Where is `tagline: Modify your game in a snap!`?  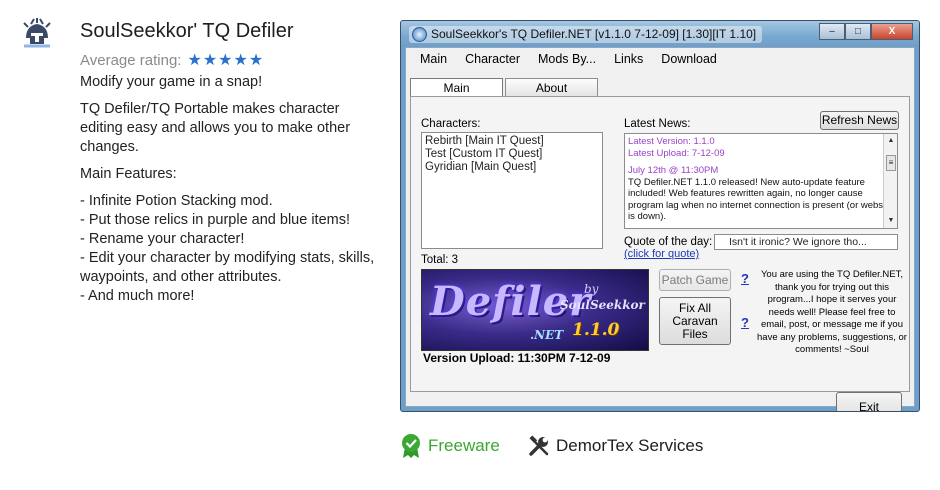
tagline: Modify your game in a snap! is located at coordinates (171, 82).